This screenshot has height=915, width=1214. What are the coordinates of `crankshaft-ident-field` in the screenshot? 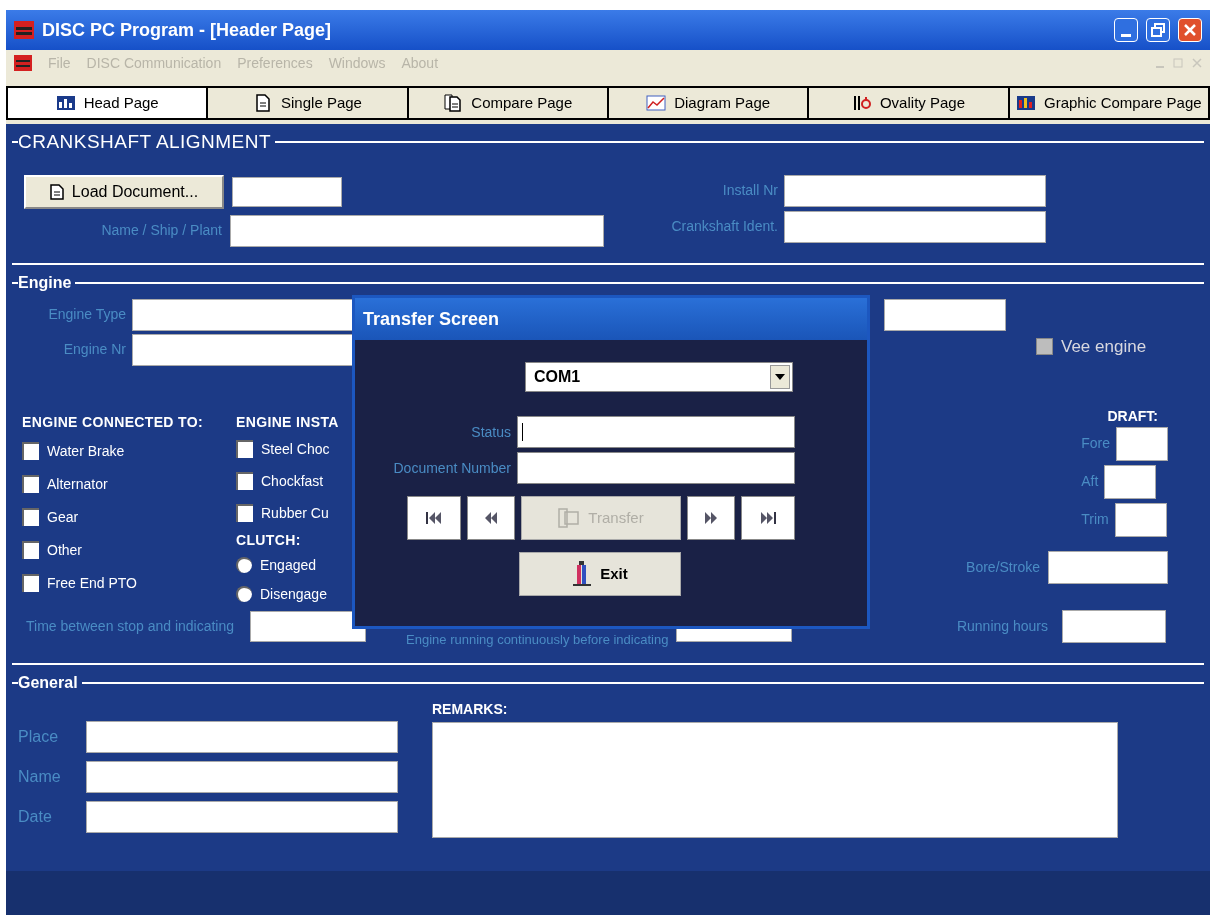 It's located at (915, 226).